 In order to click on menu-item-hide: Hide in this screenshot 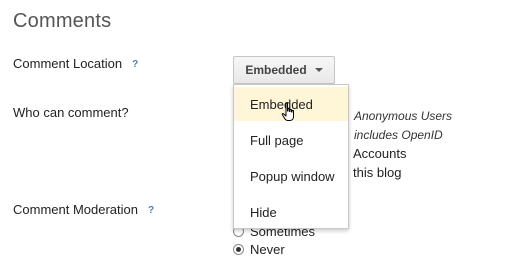, I will do `click(291, 212)`.